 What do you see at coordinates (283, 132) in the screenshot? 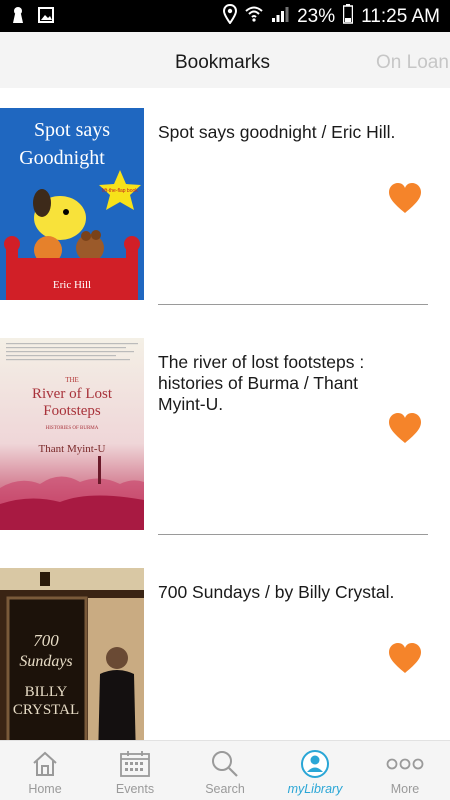
I see `book-title: Spot says goodnight / Eric Hill.` at bounding box center [283, 132].